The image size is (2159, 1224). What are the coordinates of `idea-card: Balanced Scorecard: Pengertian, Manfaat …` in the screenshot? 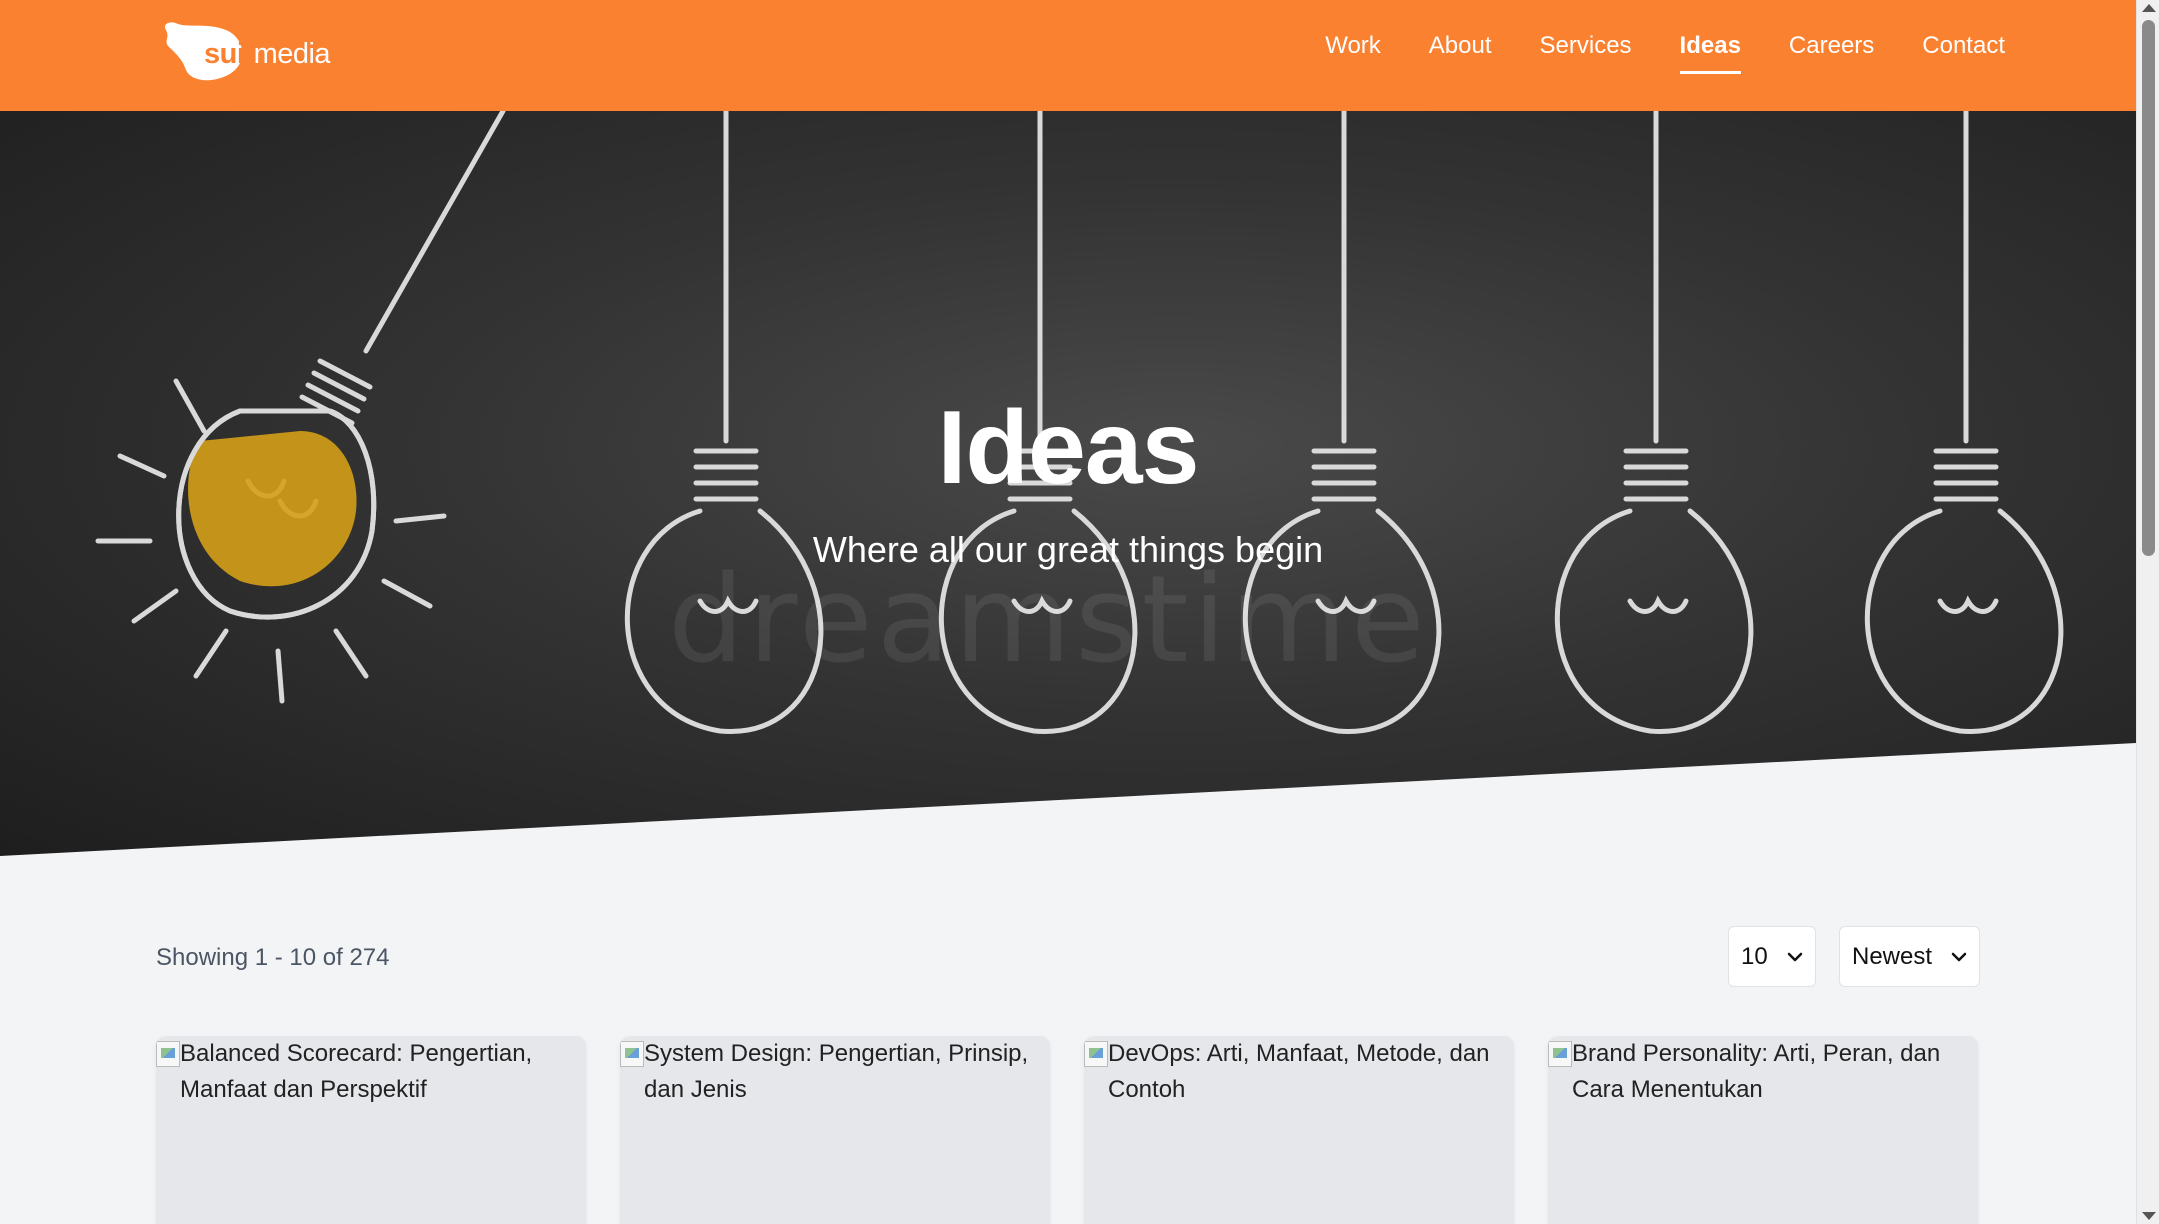 It's located at (371, 1130).